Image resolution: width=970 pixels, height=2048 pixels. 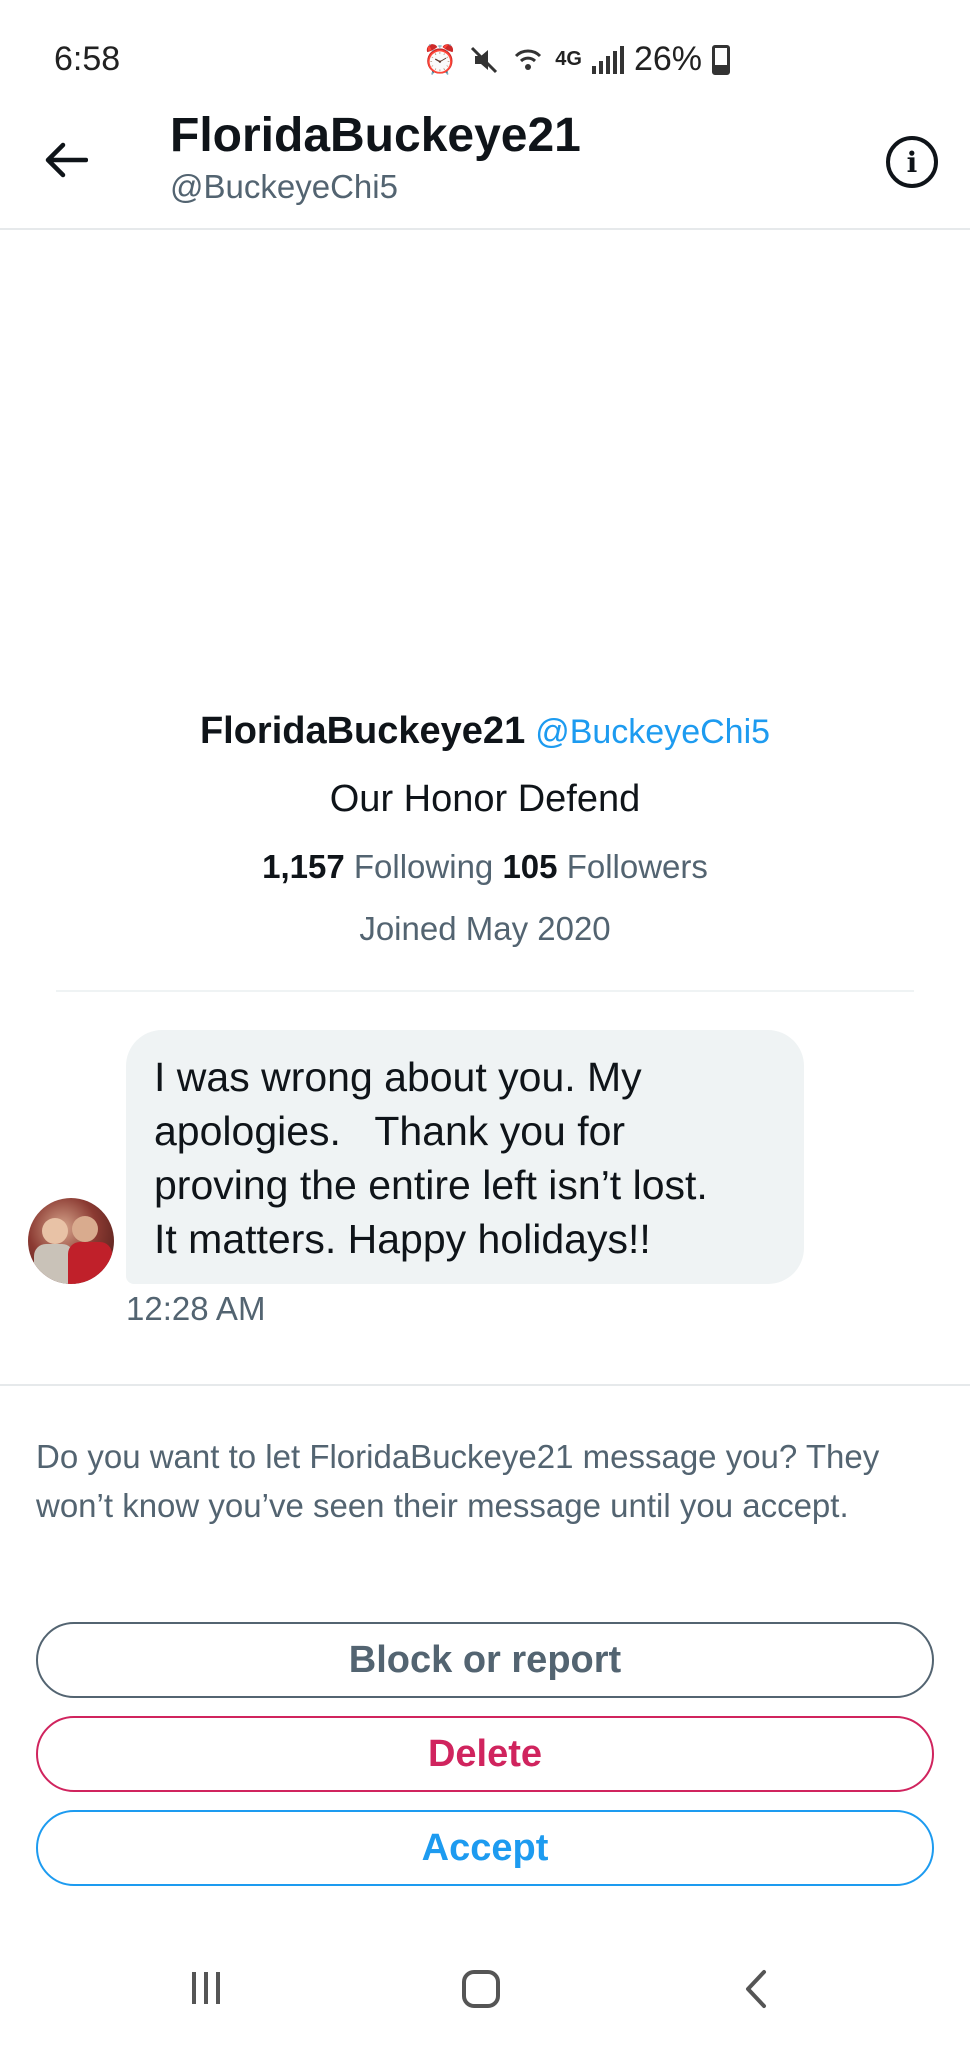 What do you see at coordinates (756, 1989) in the screenshot?
I see `nav-back-icon` at bounding box center [756, 1989].